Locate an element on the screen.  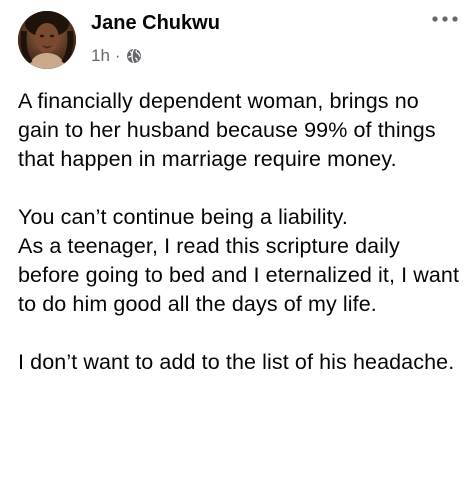
profile-photo-icon is located at coordinates (47, 40).